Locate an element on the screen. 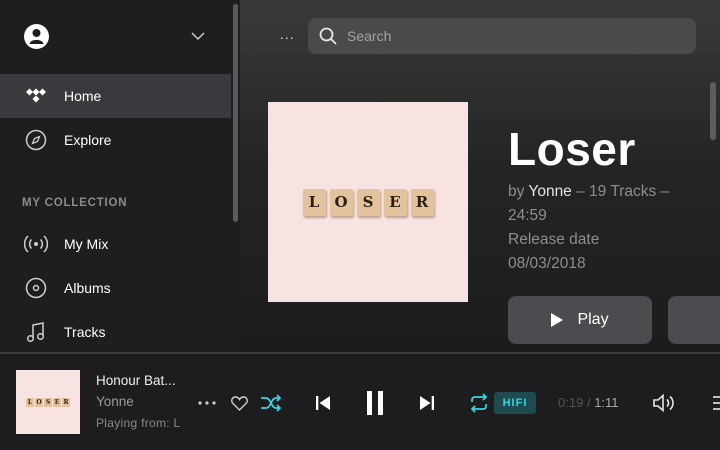 This screenshot has height=450, width=720. sidebar-item-albums: Albums is located at coordinates (115, 288).